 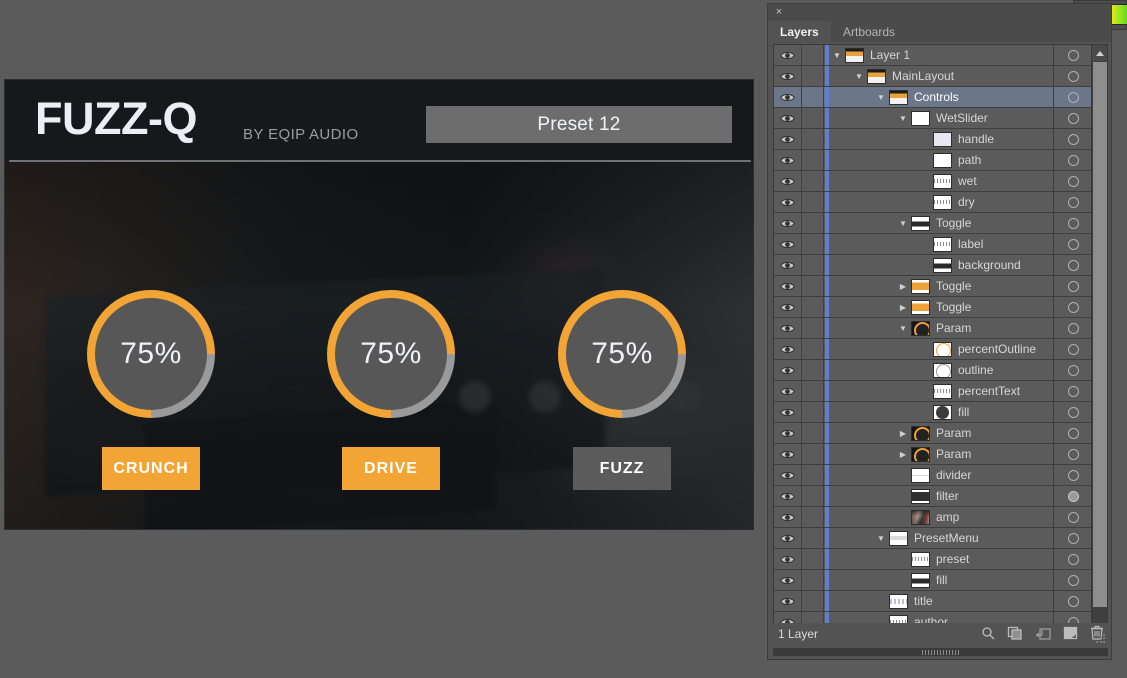 What do you see at coordinates (933, 139) in the screenshot?
I see `layer-row-handle: handle` at bounding box center [933, 139].